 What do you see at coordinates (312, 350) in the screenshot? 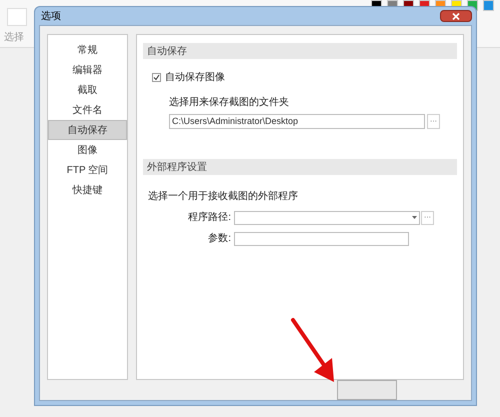
I see `pointer-arrow` at bounding box center [312, 350].